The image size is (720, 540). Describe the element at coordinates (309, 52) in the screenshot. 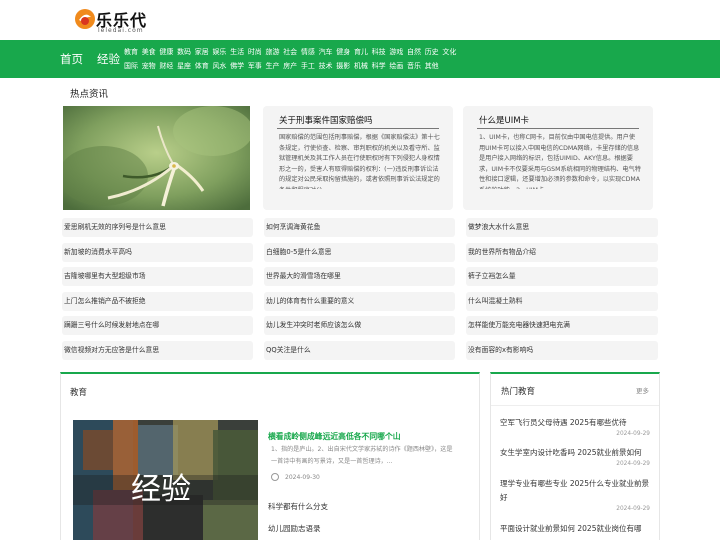

I see `nav-category-link: 情感` at that location.